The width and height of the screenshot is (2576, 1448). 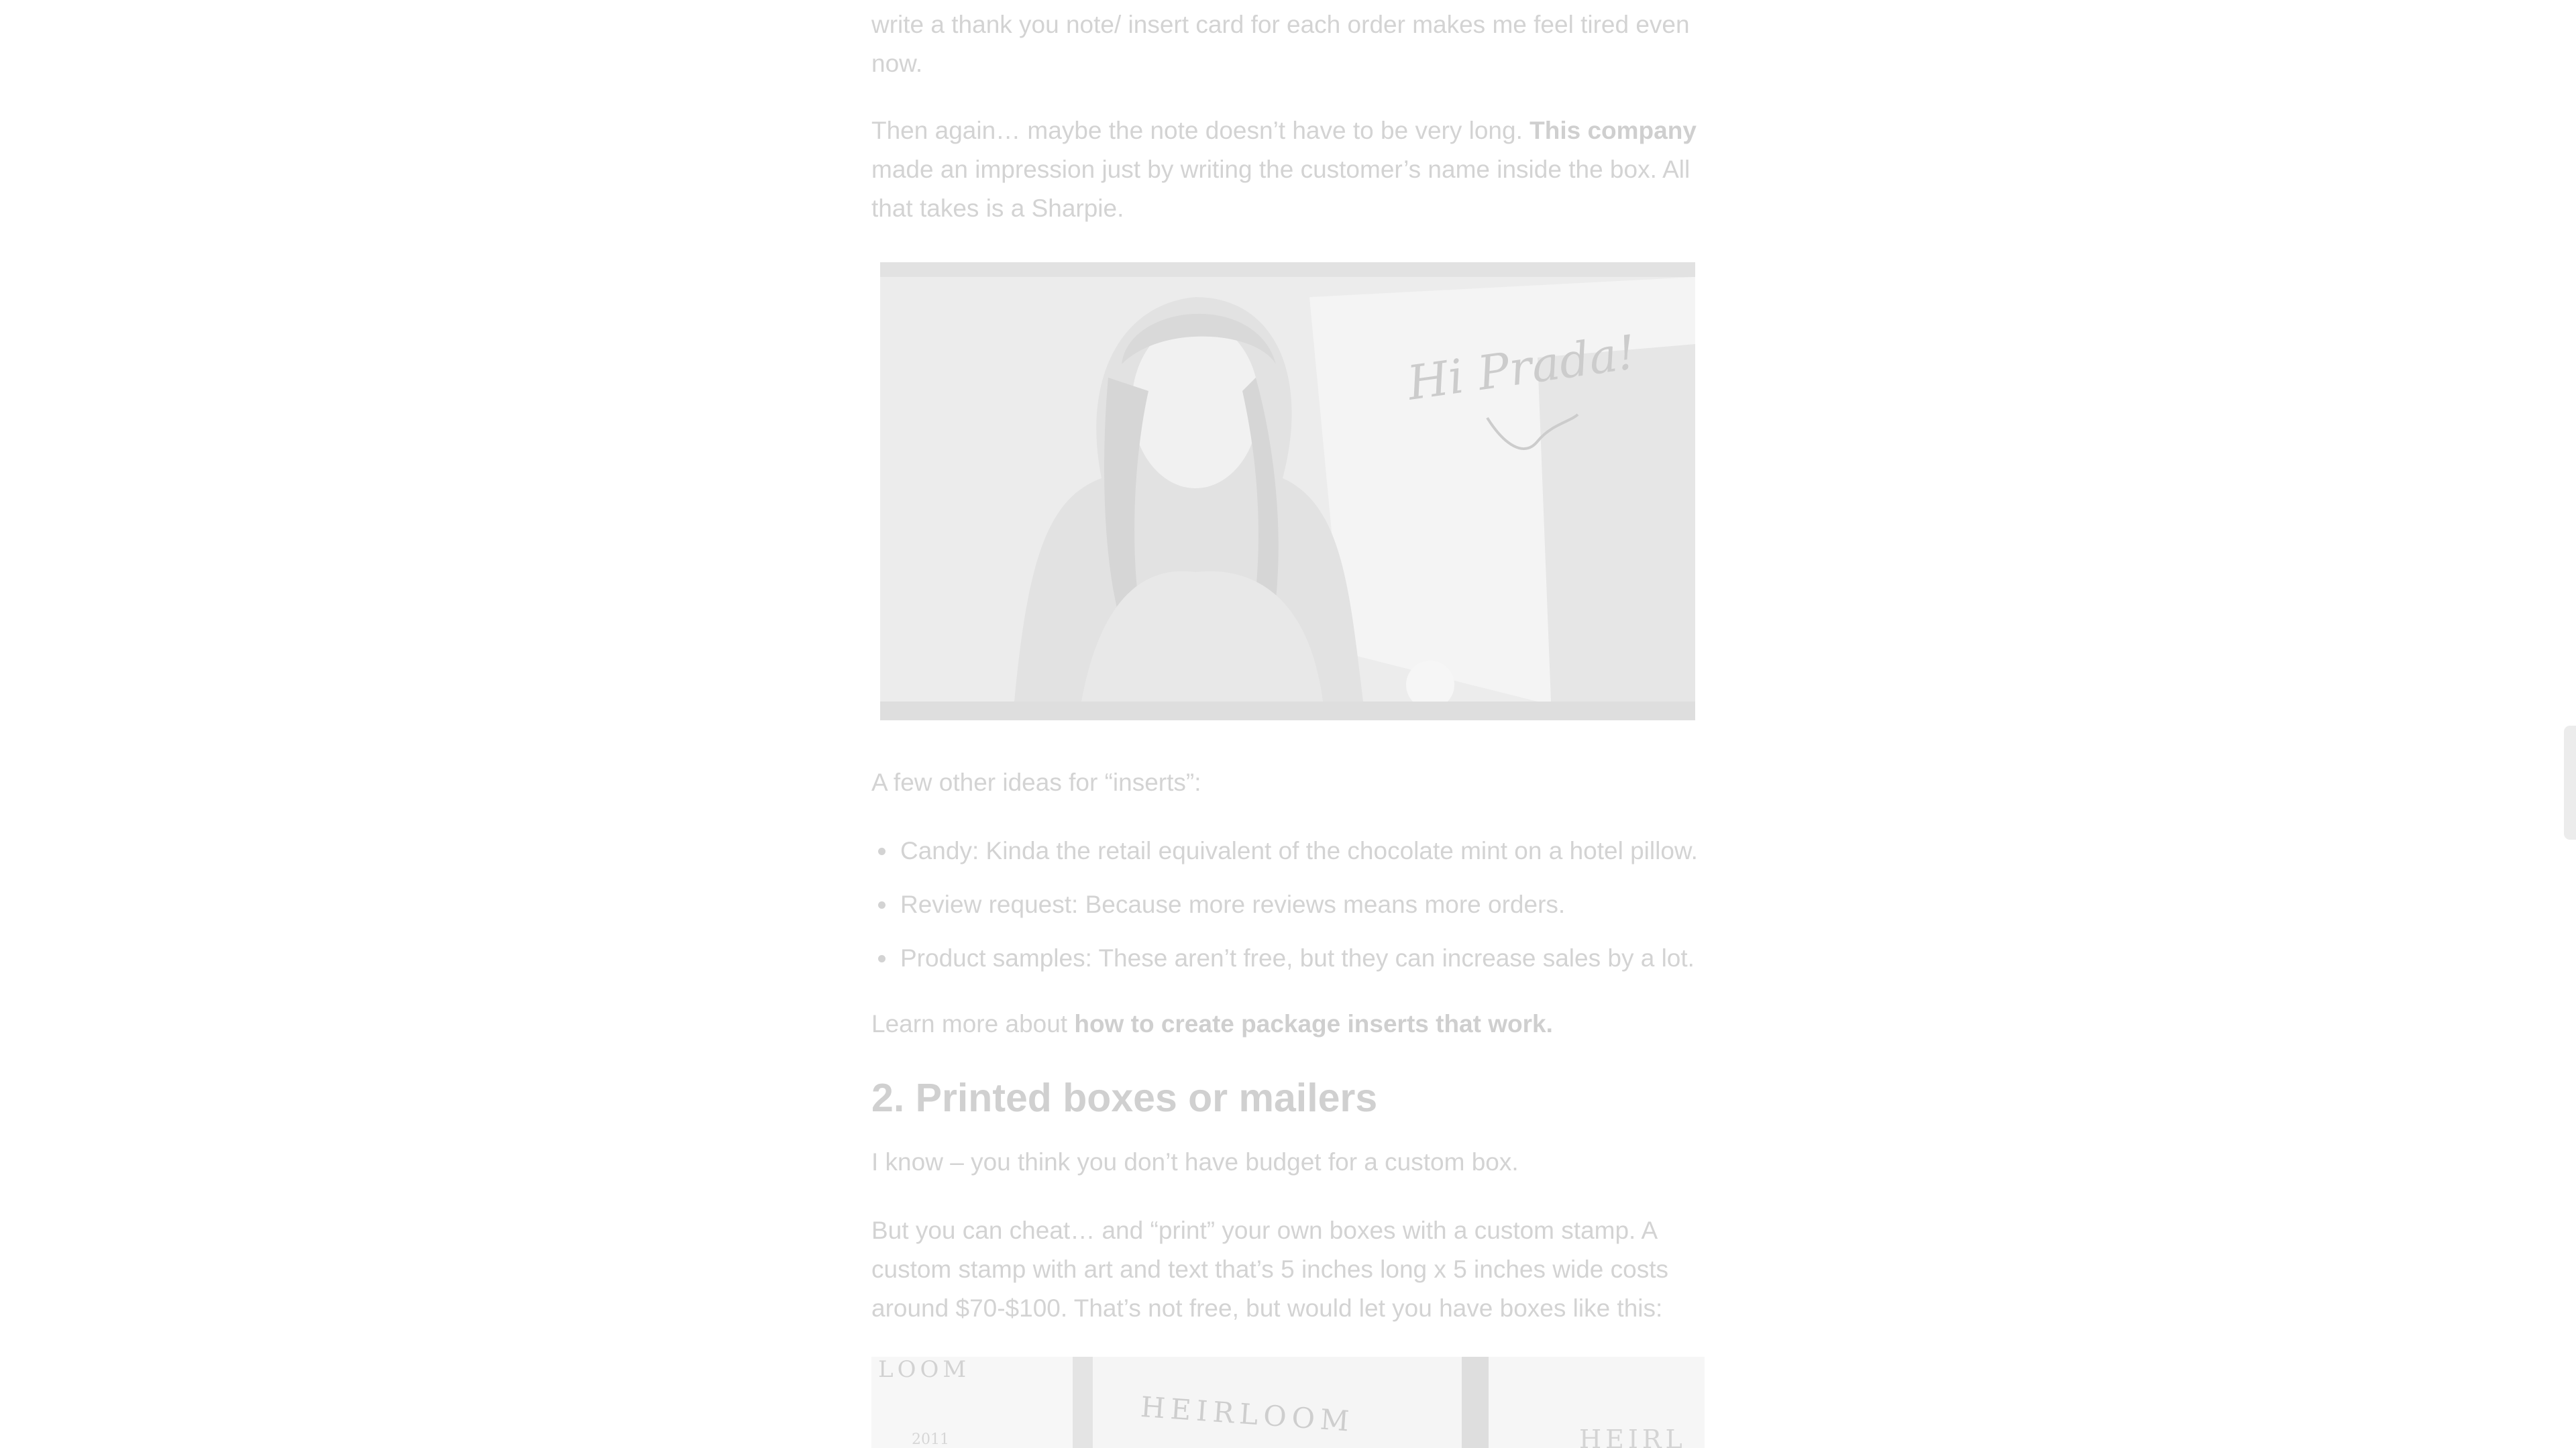 What do you see at coordinates (1613, 130) in the screenshot?
I see `this-company-link: This company` at bounding box center [1613, 130].